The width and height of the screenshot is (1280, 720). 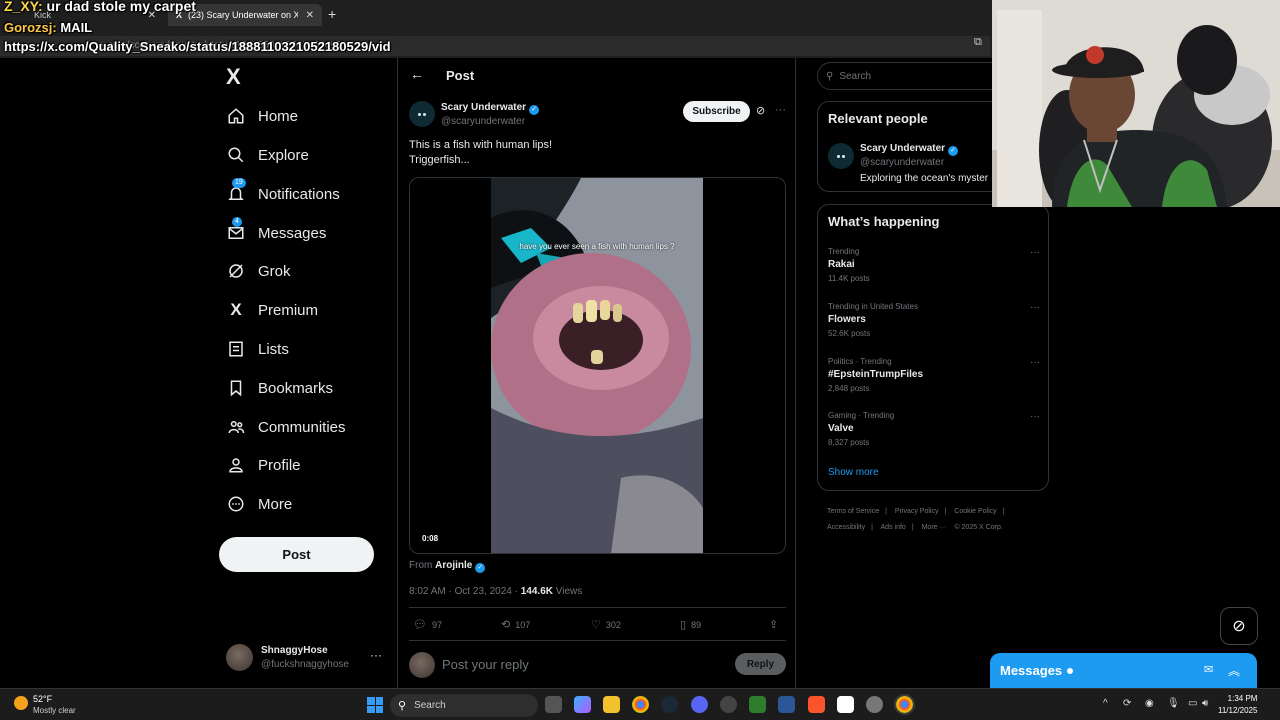 I want to click on attribution-link: Arojinle, so click(x=453, y=565).